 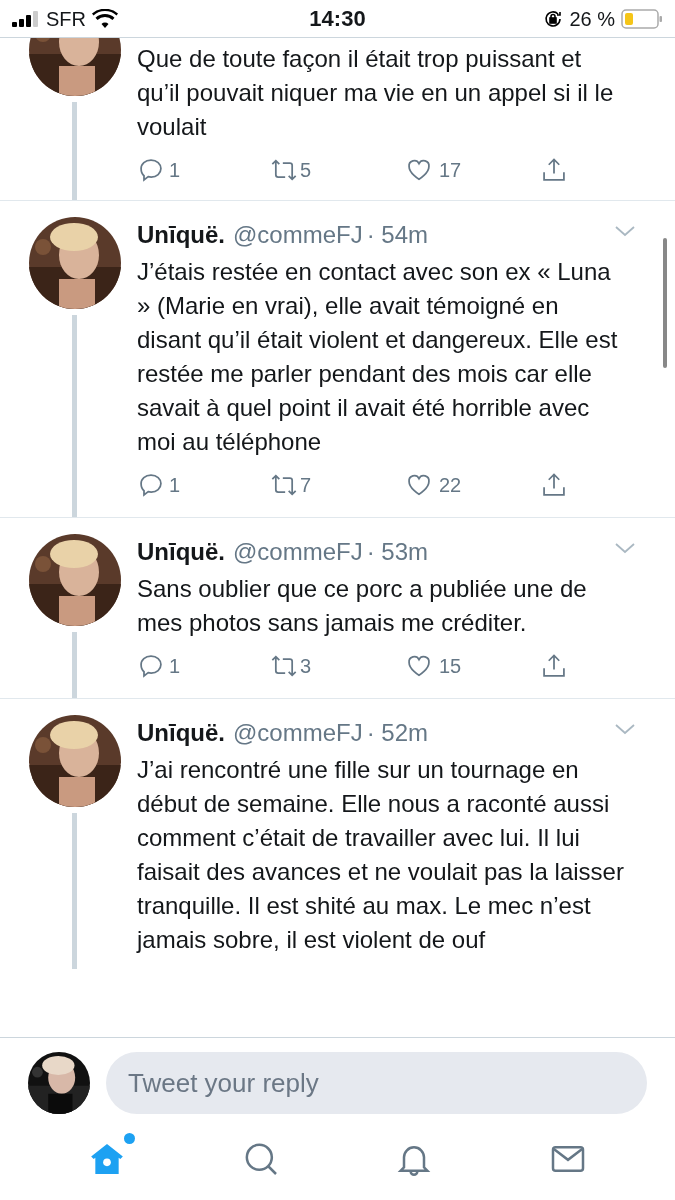 I want to click on retweet-count: 7, so click(x=306, y=485).